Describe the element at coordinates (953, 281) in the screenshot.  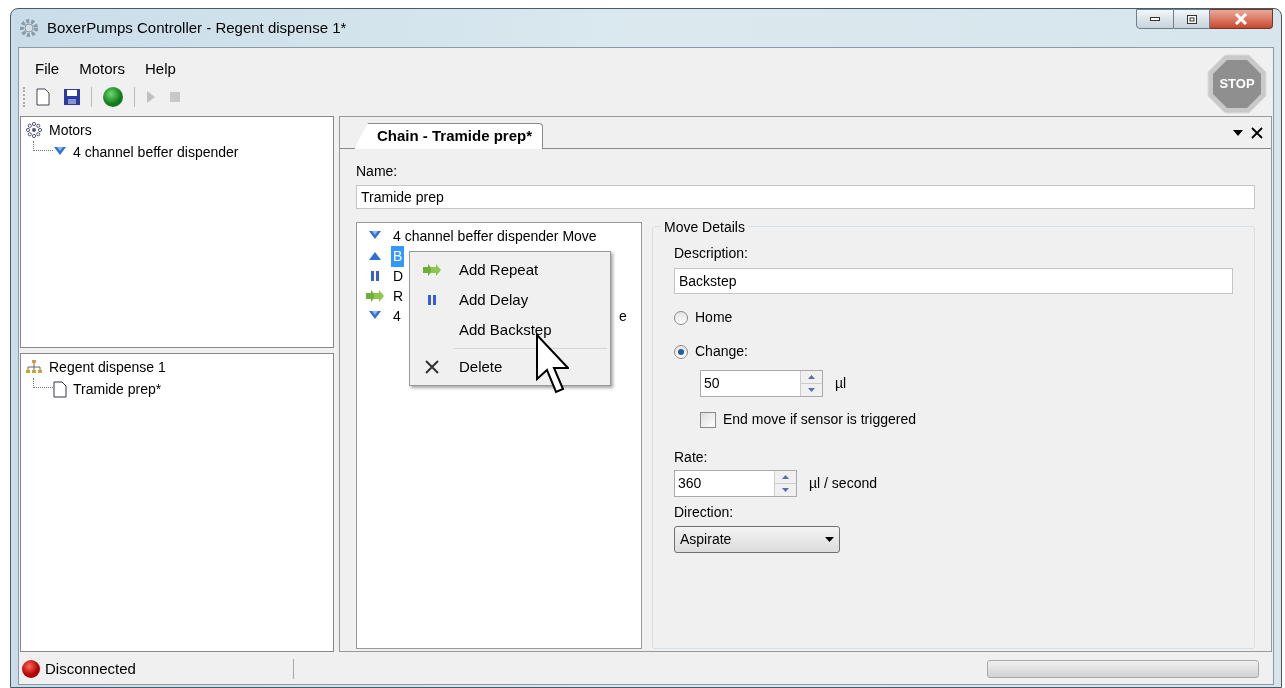
I see `description-field: Backstep` at that location.